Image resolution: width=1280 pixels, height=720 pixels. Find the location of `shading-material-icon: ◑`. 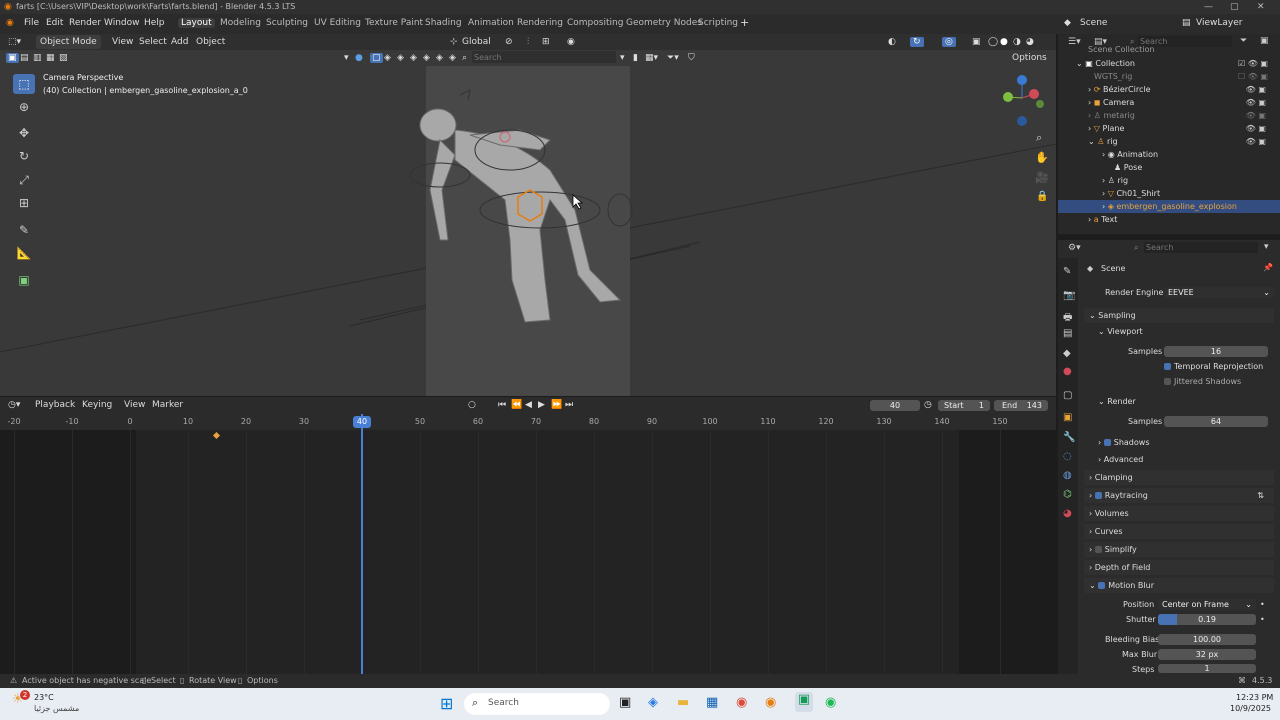

shading-material-icon: ◑ is located at coordinates (1017, 42).